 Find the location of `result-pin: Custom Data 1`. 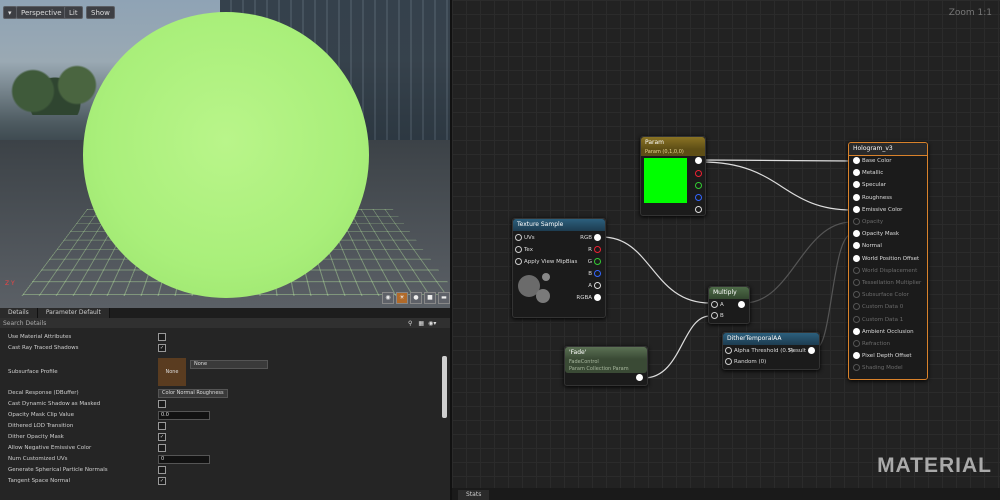

result-pin: Custom Data 1 is located at coordinates (877, 319).